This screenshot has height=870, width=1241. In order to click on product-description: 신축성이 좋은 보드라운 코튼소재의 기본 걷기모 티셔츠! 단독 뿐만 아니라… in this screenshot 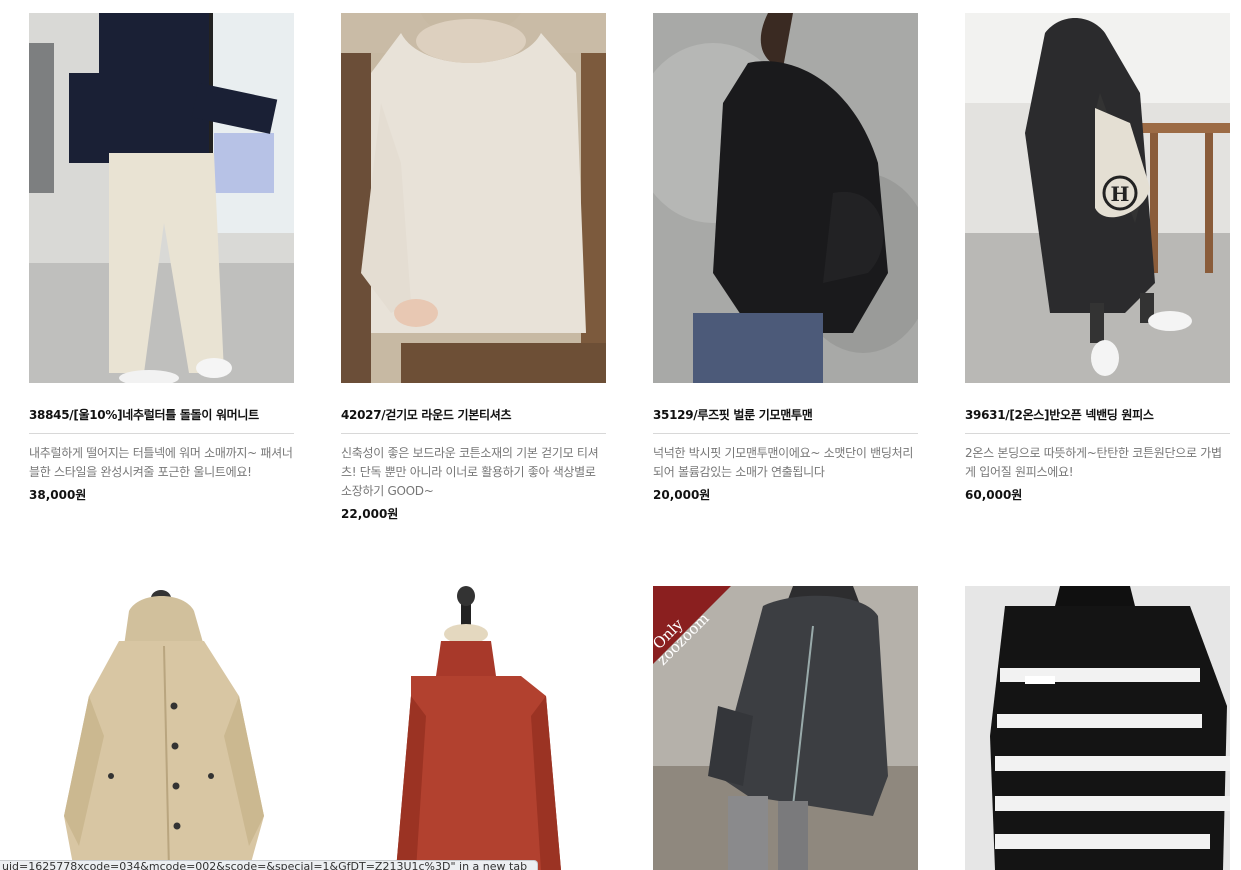, I will do `click(470, 472)`.